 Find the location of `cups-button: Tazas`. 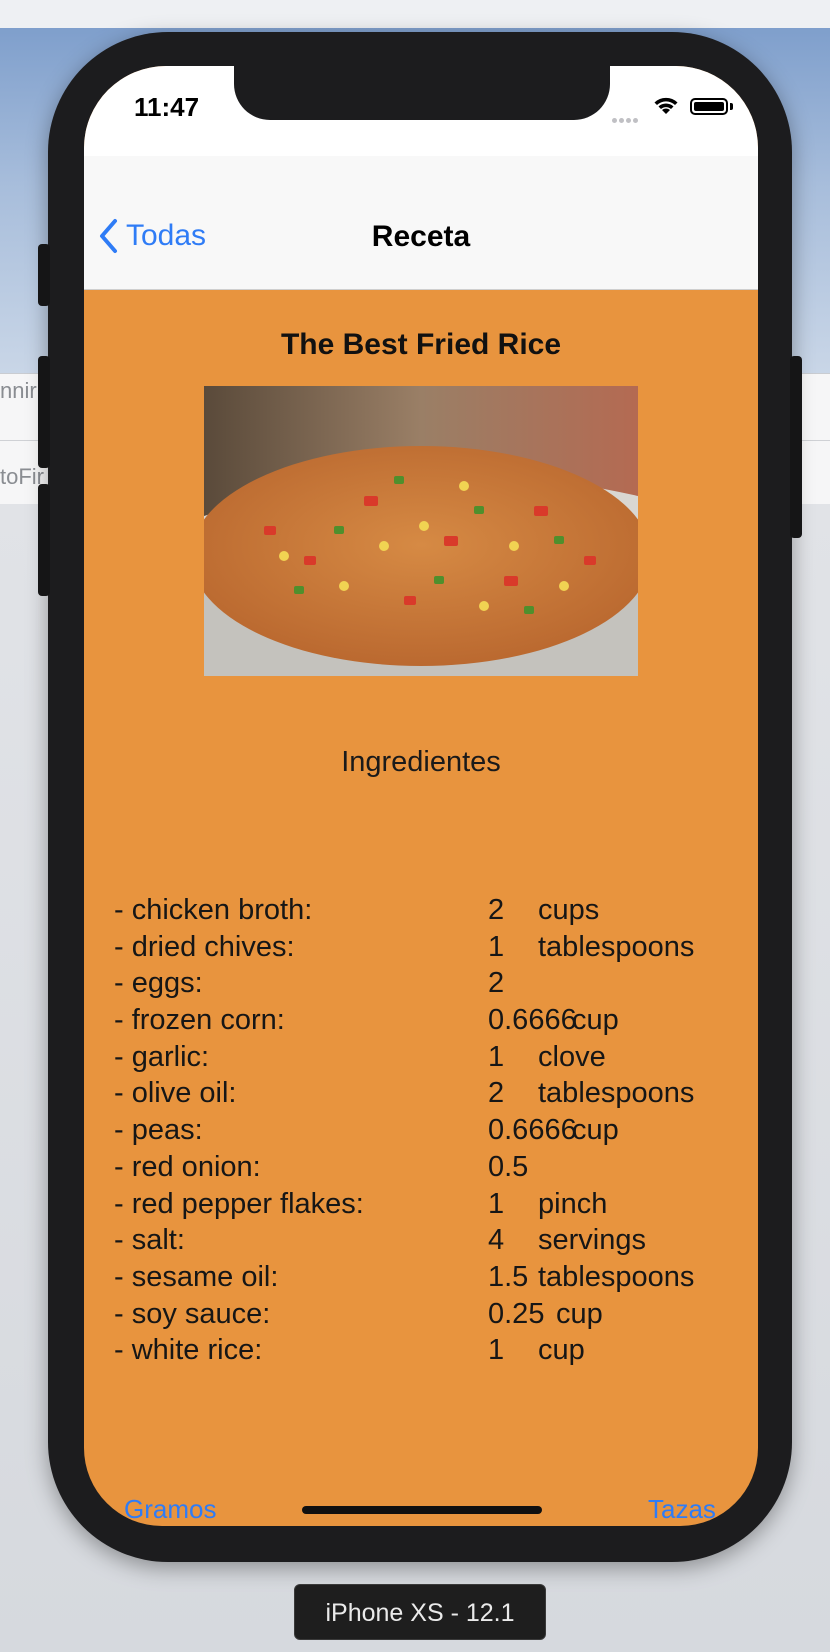

cups-button: Tazas is located at coordinates (682, 1509).